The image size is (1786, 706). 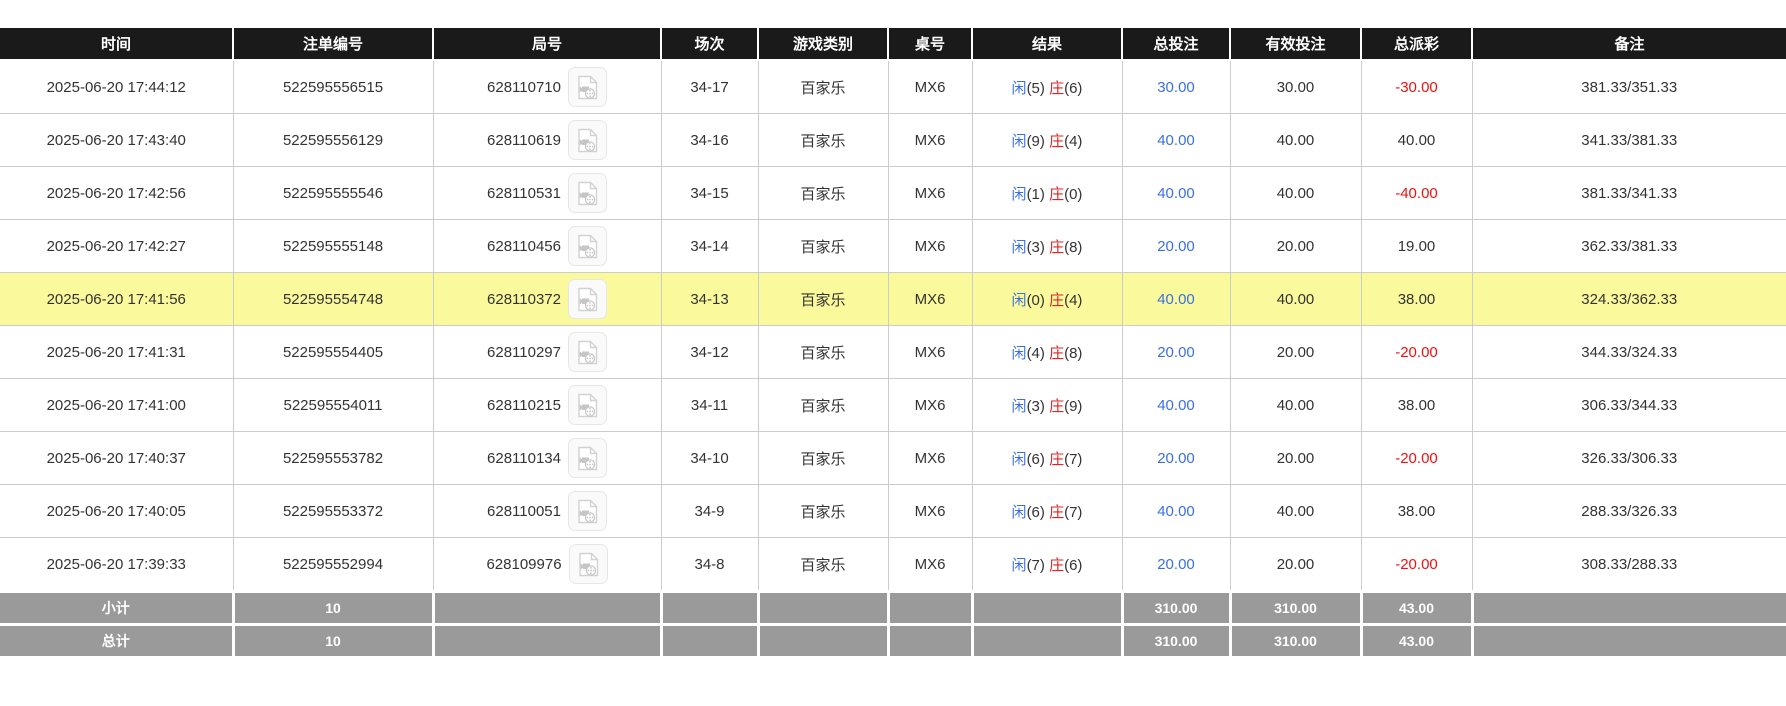 I want to click on banker-result-points: (7), so click(x=1073, y=512).